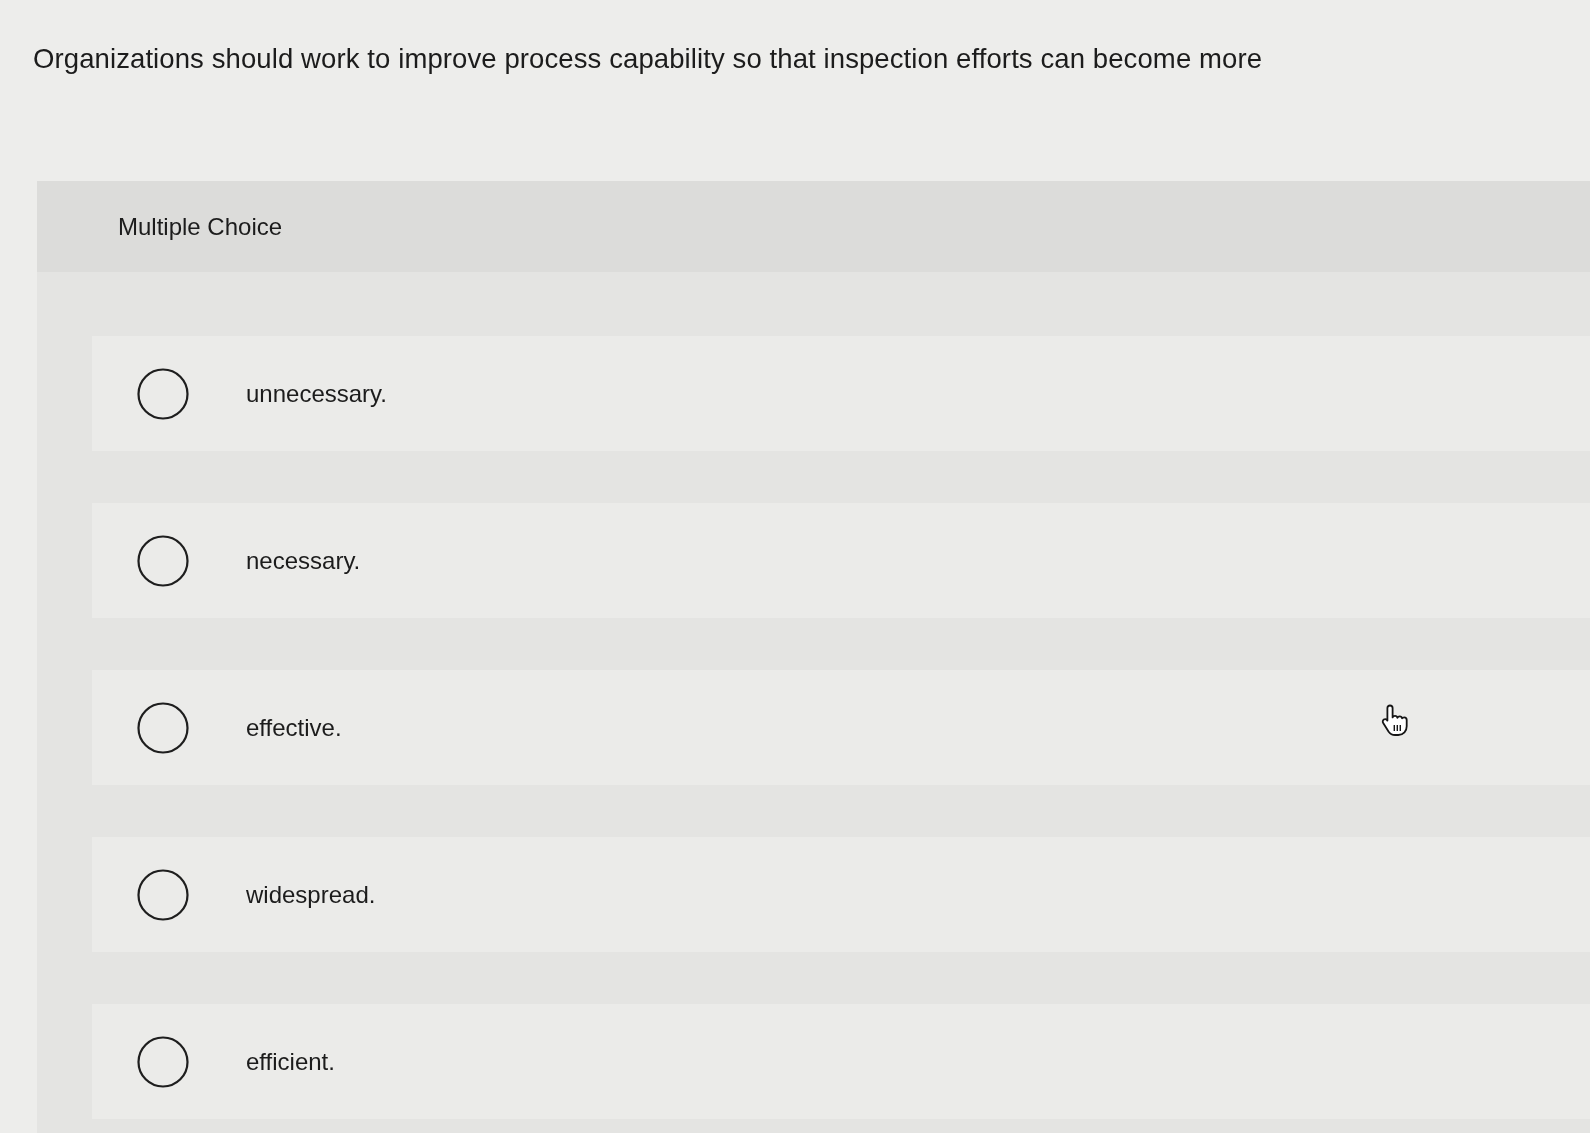 Image resolution: width=1590 pixels, height=1133 pixels. I want to click on option-label: necessary., so click(303, 560).